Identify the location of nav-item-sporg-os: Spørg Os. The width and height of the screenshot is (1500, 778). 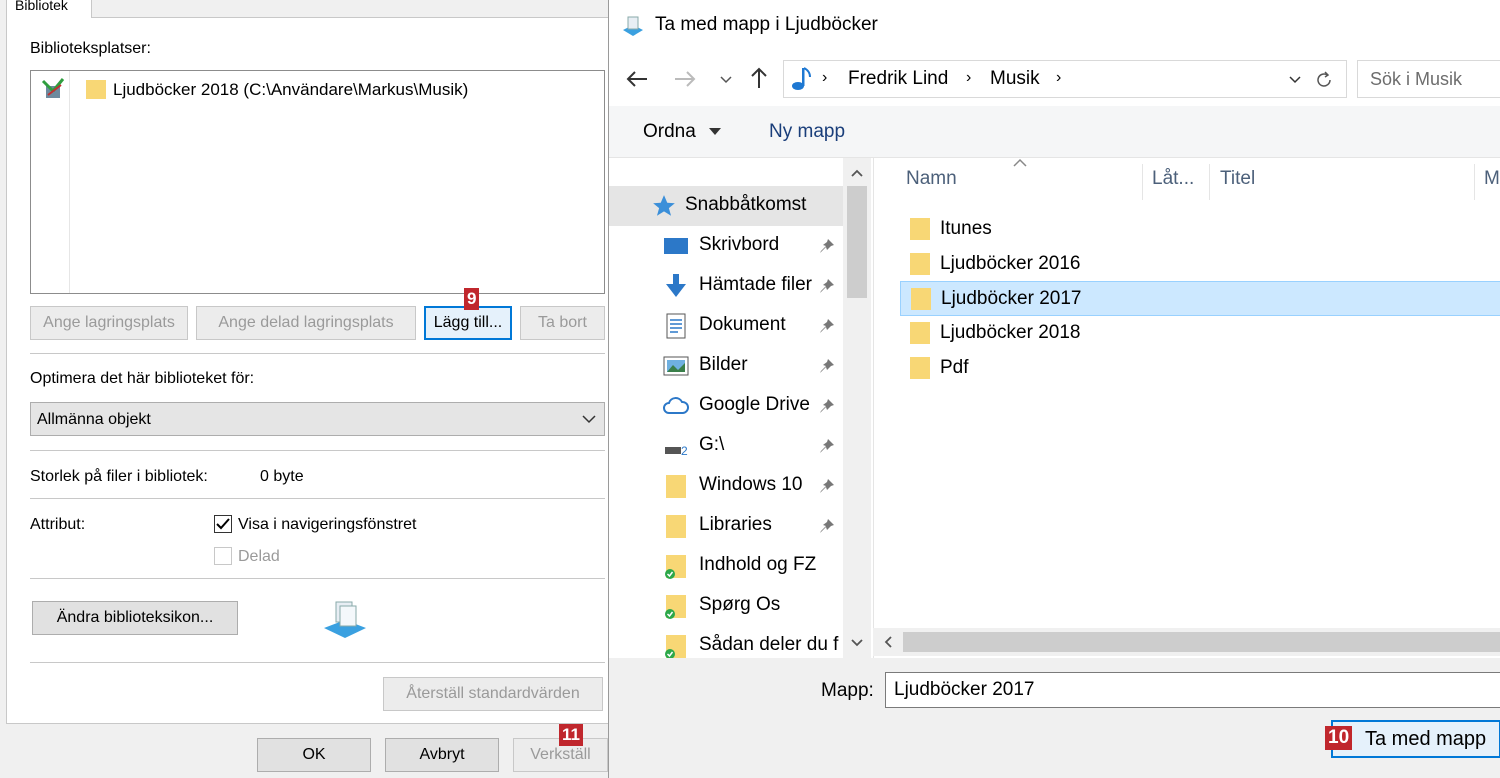
(726, 606).